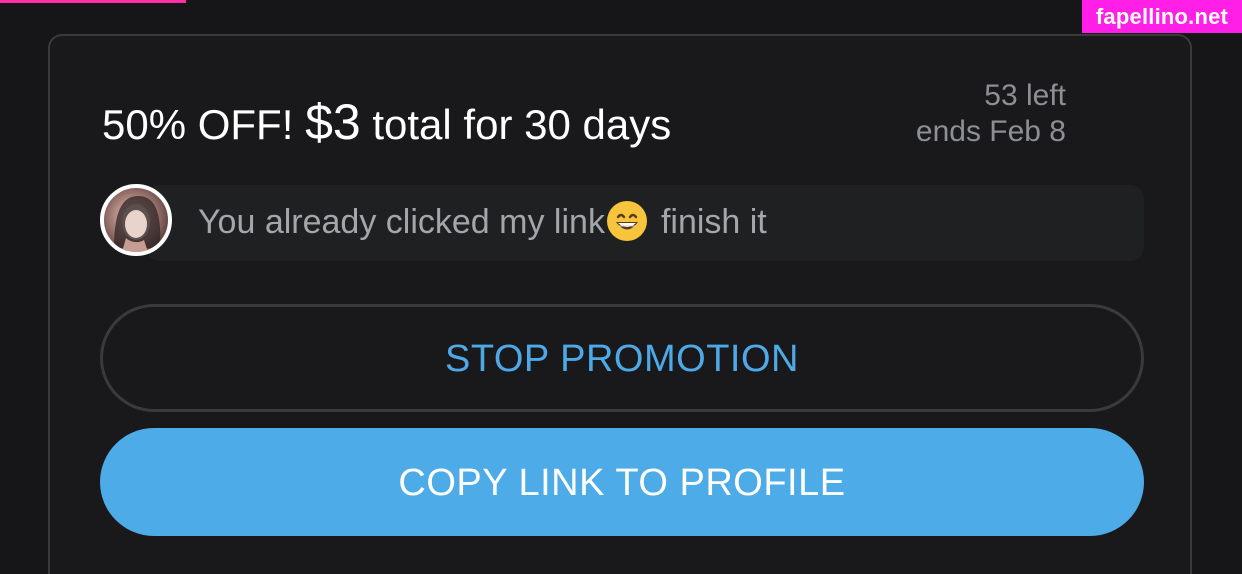 Image resolution: width=1242 pixels, height=574 pixels. What do you see at coordinates (1025, 95) in the screenshot?
I see `remaining-count: 53 left` at bounding box center [1025, 95].